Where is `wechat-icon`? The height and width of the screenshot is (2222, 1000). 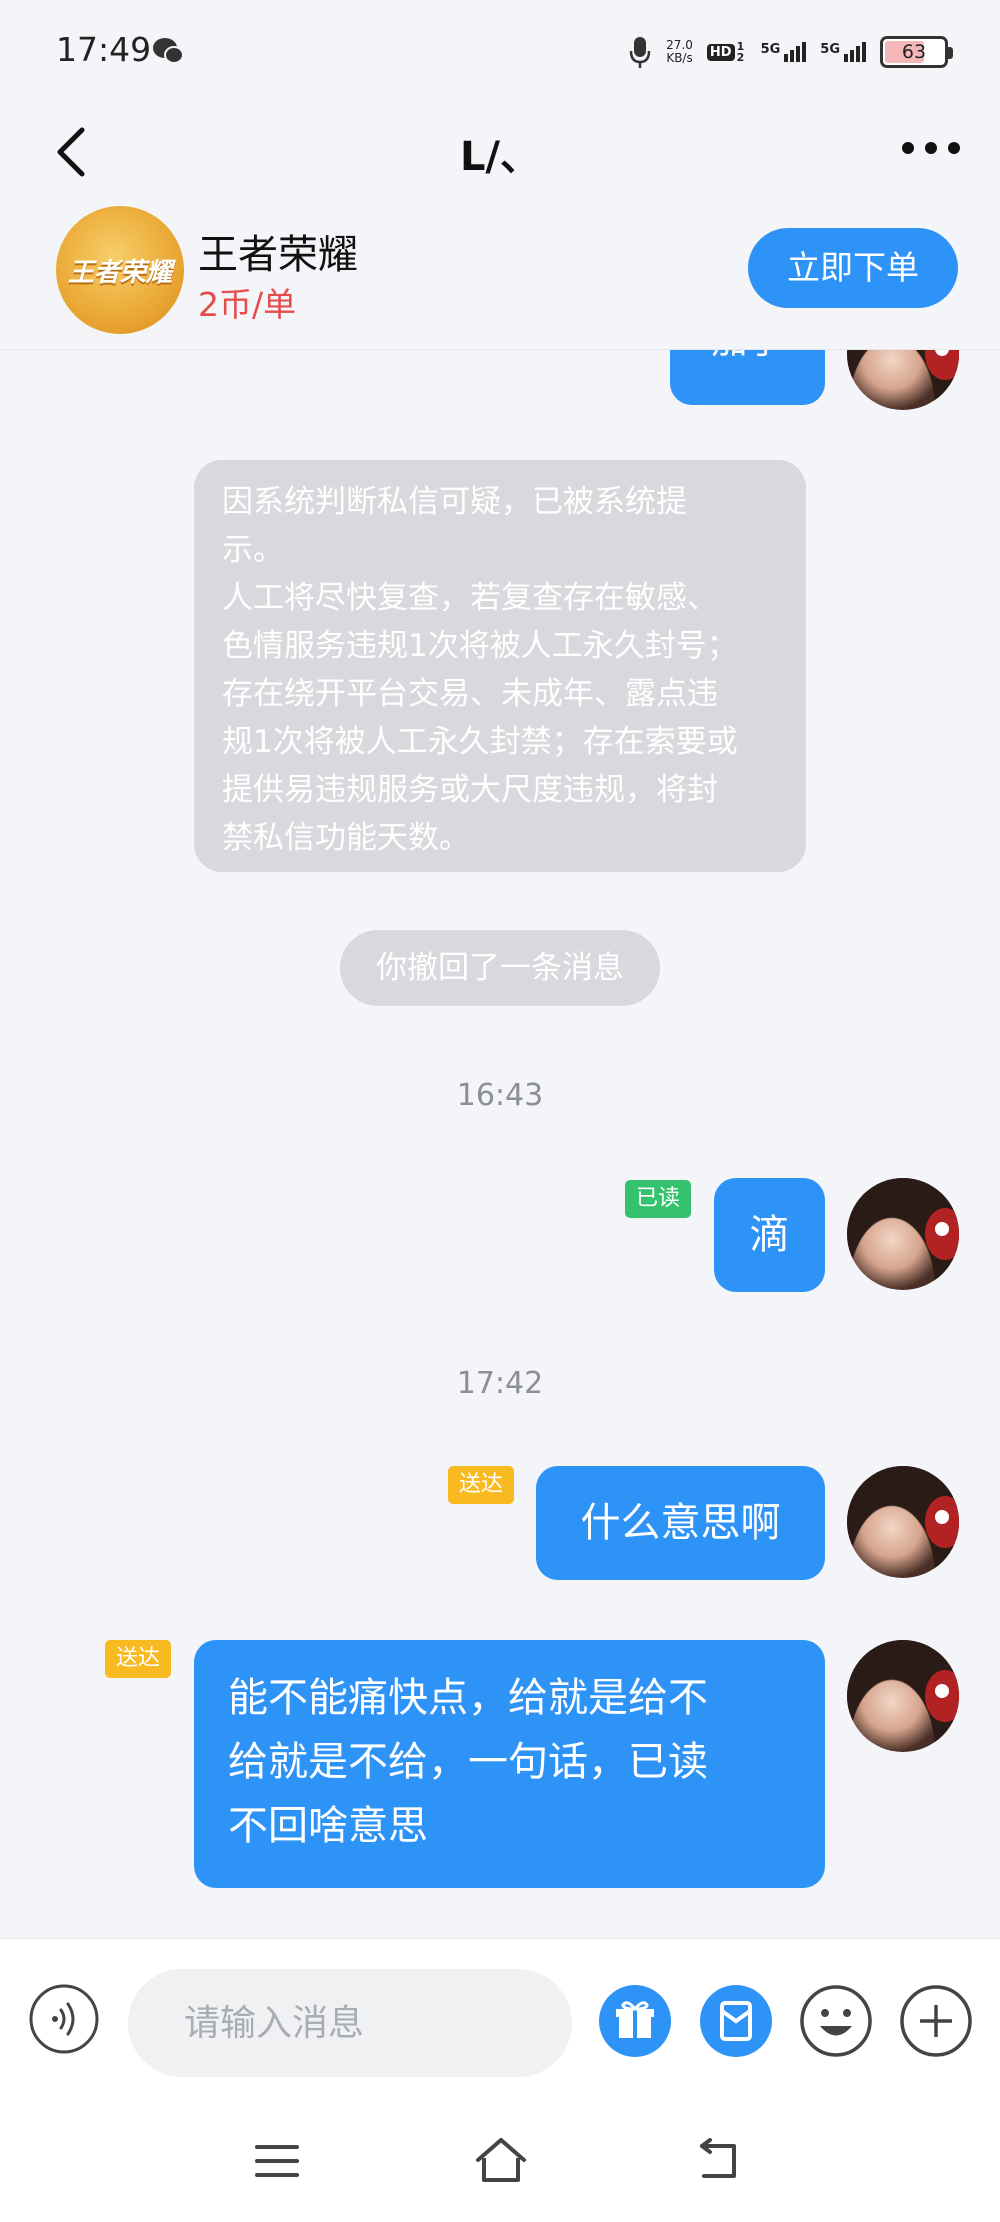
wechat-icon is located at coordinates (168, 51).